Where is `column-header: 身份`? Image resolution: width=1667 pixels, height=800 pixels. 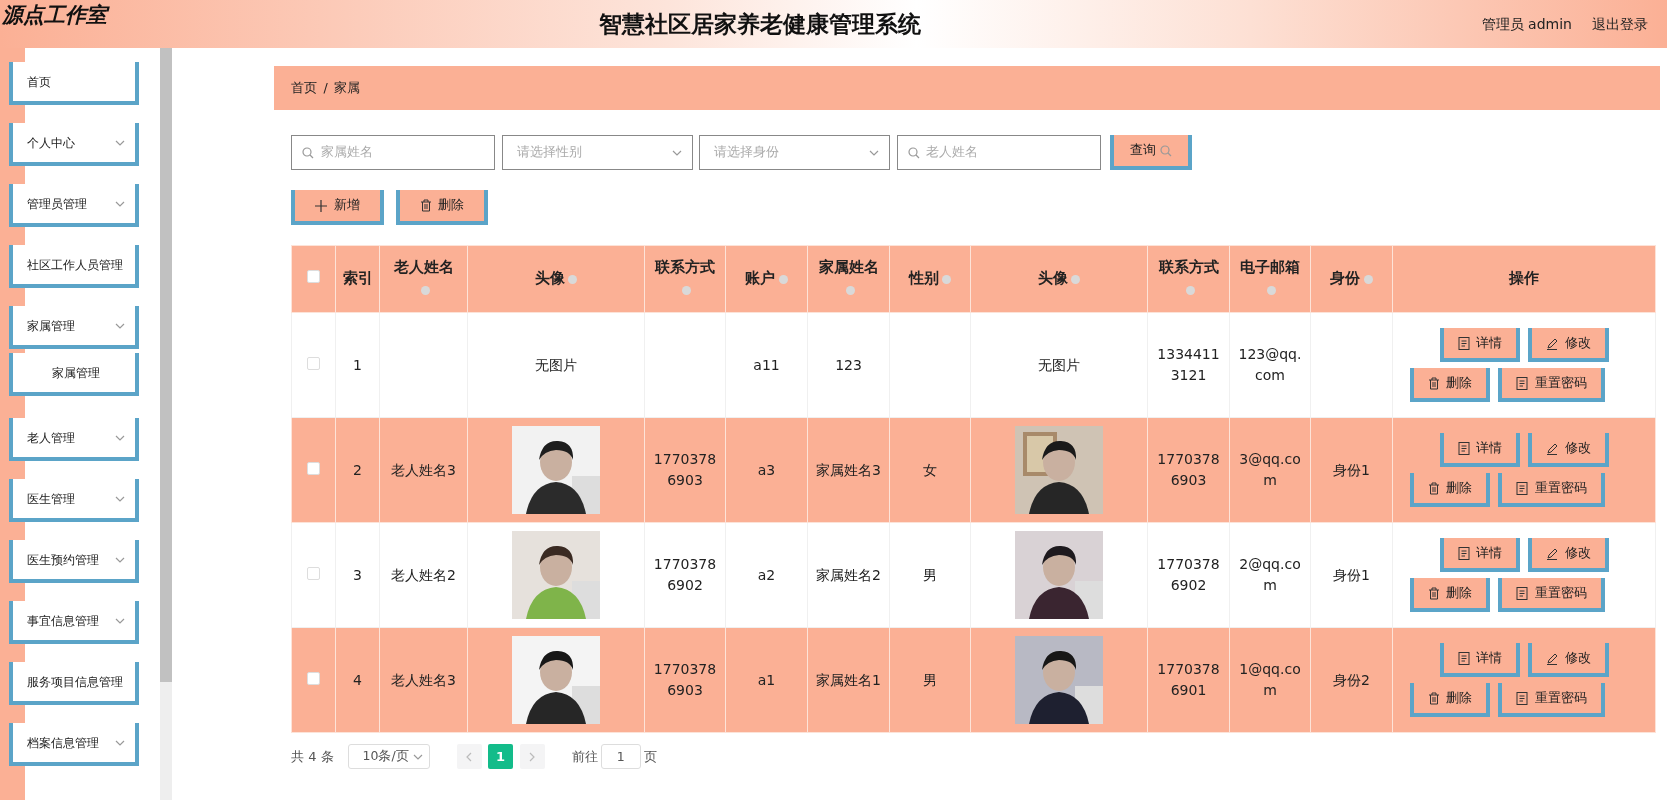
column-header: 身份 is located at coordinates (1345, 278).